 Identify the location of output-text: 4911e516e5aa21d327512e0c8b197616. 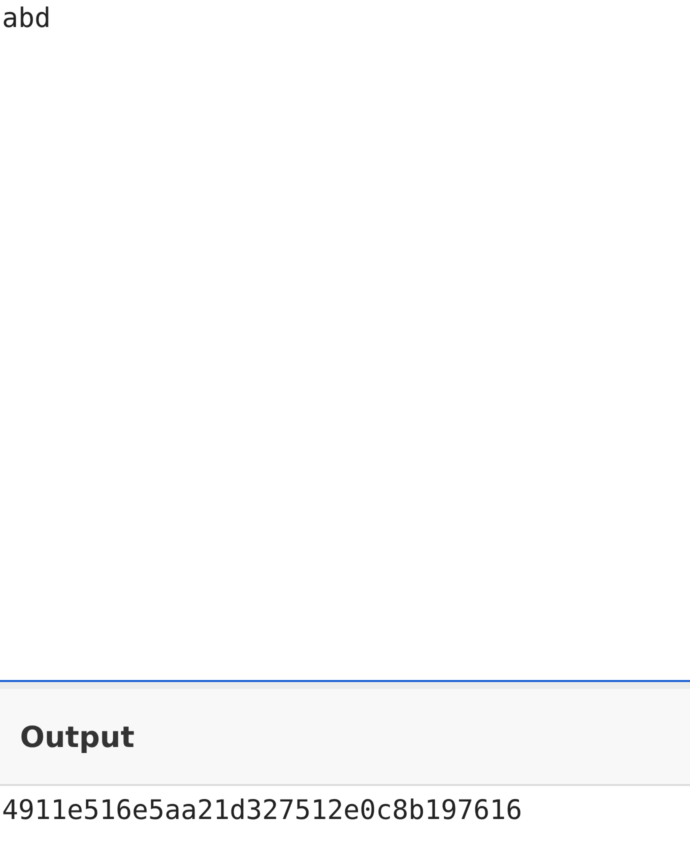
(262, 811).